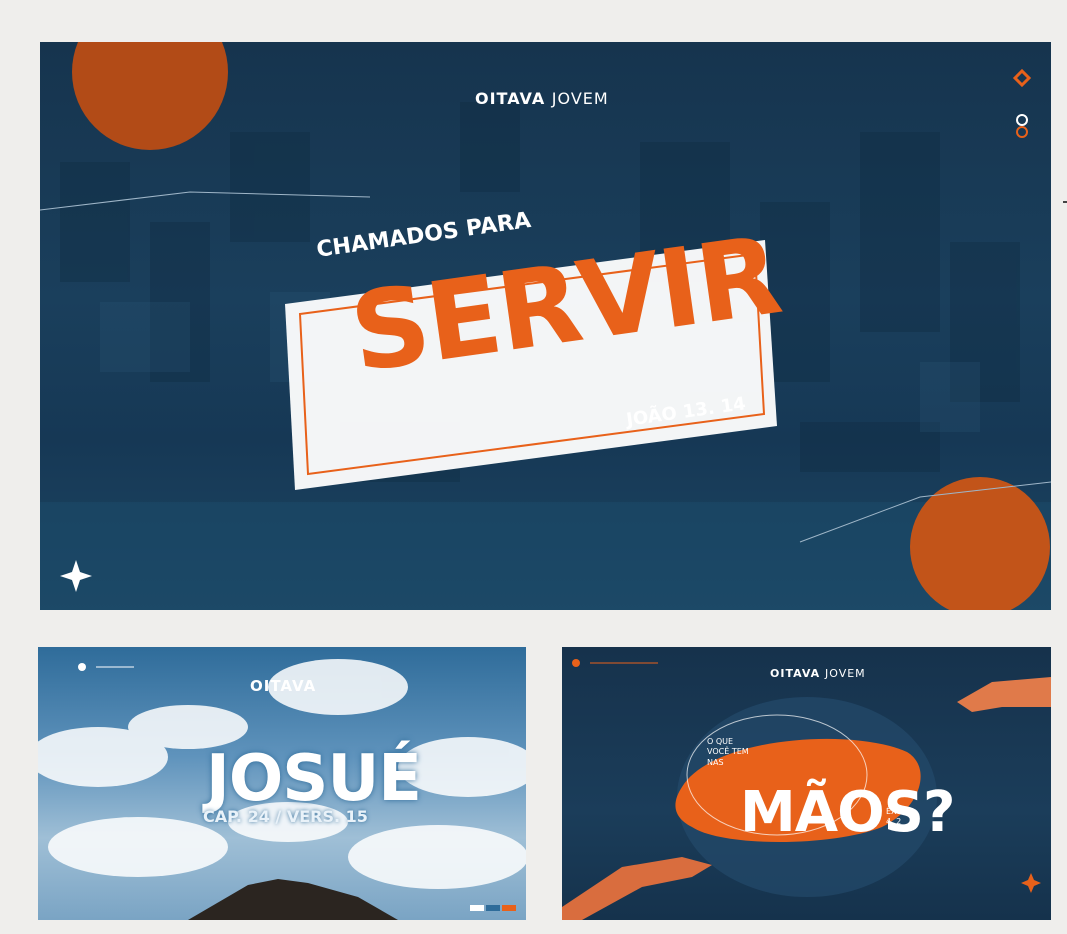 The height and width of the screenshot is (934, 1067). I want to click on sparkle-icon, so click(1031, 883).